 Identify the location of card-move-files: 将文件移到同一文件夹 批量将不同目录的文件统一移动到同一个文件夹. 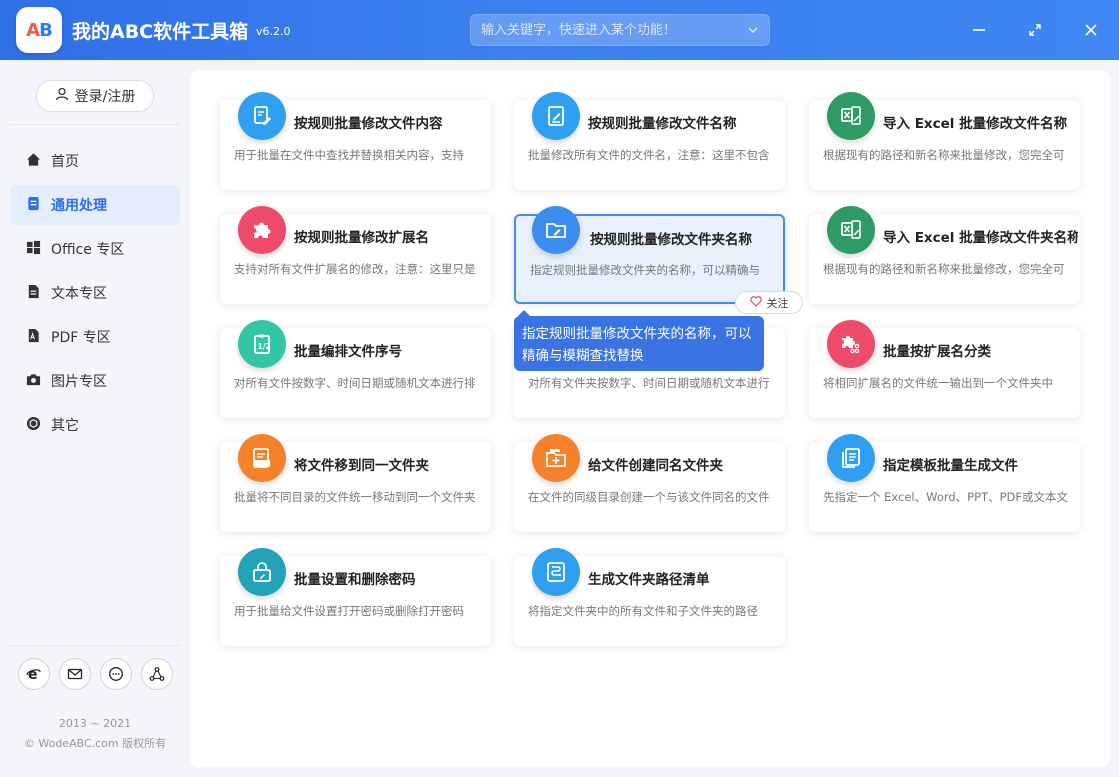
(355, 483).